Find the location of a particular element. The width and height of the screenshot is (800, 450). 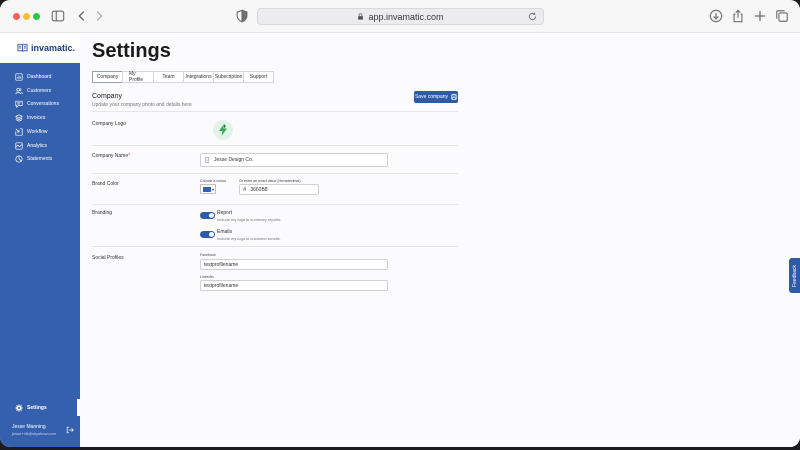

users-icon is located at coordinates (19, 91).